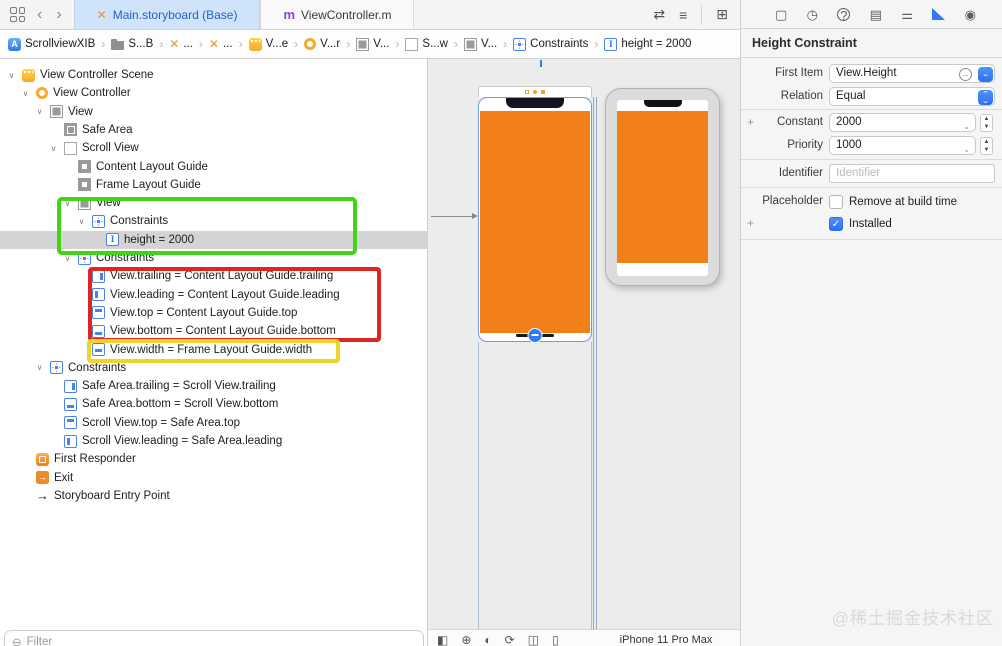 The height and width of the screenshot is (646, 1002). What do you see at coordinates (214, 185) in the screenshot?
I see `outline-row-frame-layout-guide: Frame Layout Guide` at bounding box center [214, 185].